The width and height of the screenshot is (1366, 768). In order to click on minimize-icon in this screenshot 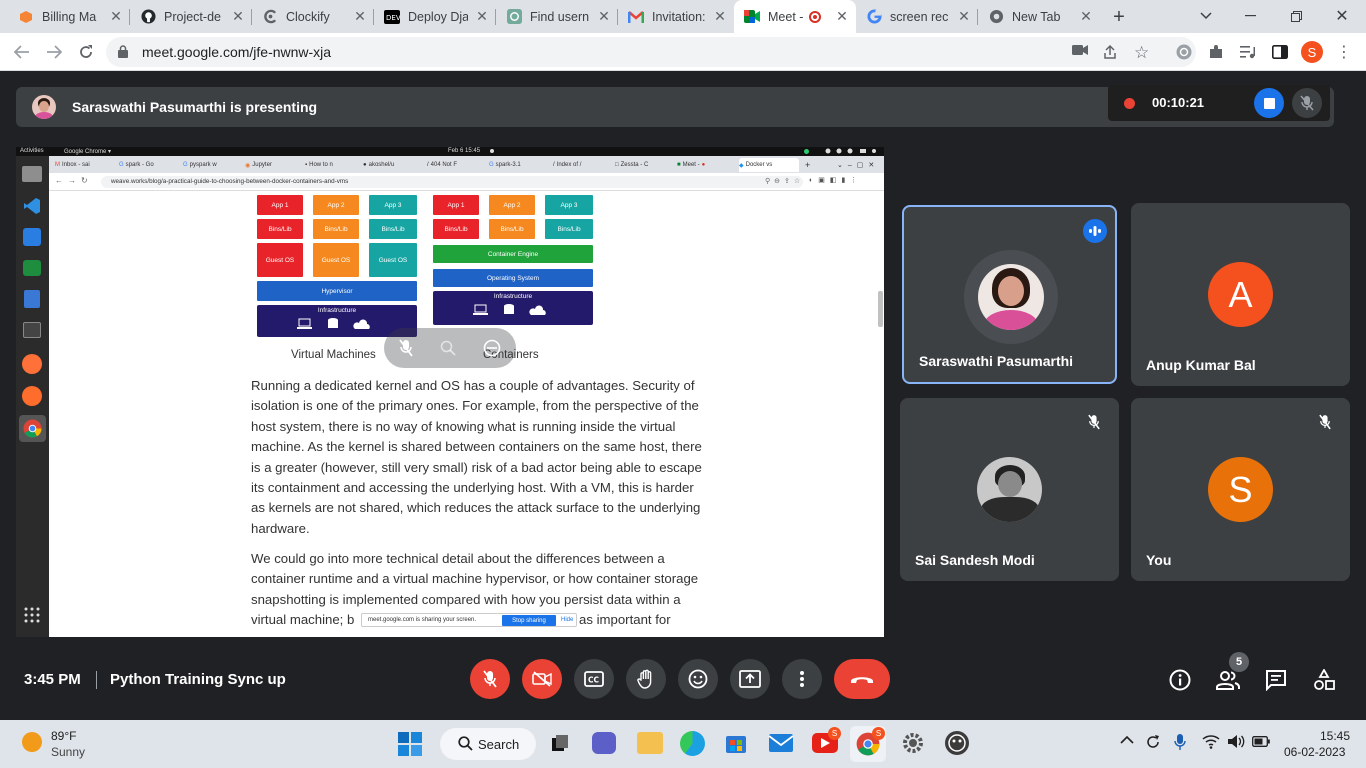, I will do `click(1250, 16)`.